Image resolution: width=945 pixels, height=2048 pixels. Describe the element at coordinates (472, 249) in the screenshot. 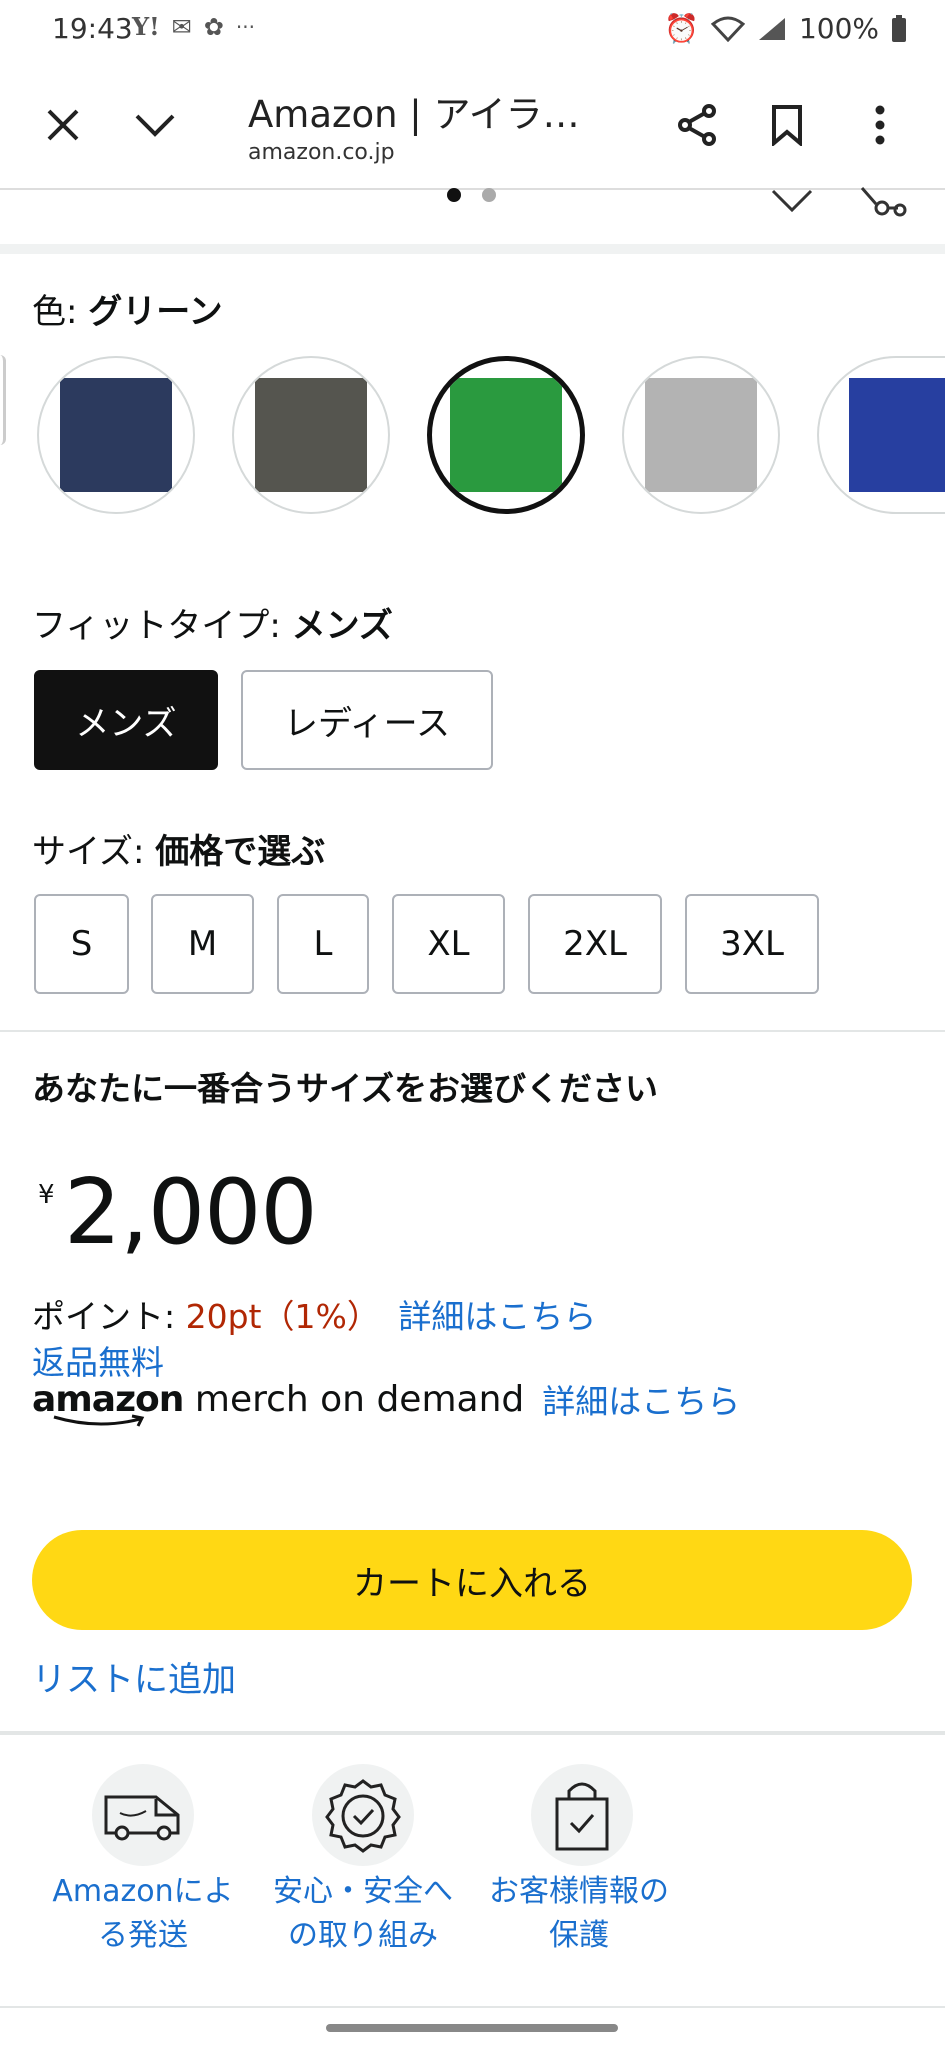

I see `section-divider` at that location.